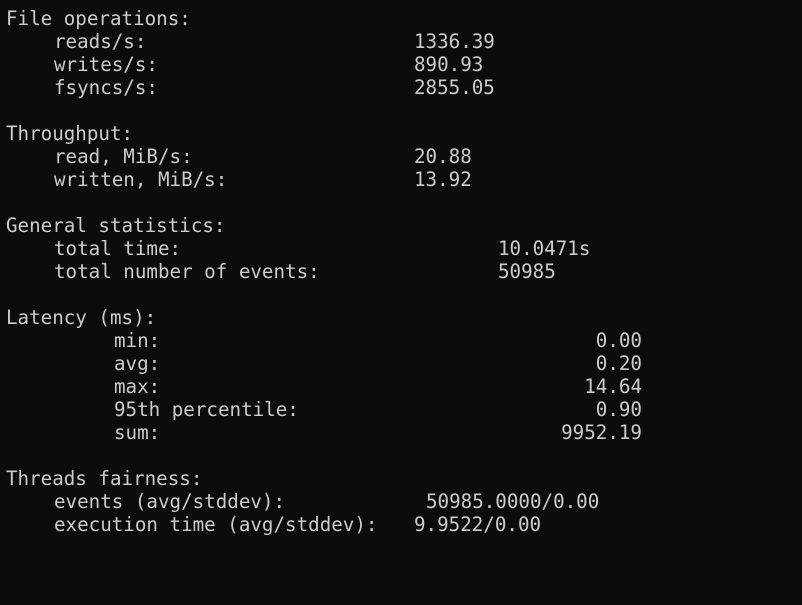  I want to click on stat-row-writes: writes/s: 890.93, so click(404, 64).